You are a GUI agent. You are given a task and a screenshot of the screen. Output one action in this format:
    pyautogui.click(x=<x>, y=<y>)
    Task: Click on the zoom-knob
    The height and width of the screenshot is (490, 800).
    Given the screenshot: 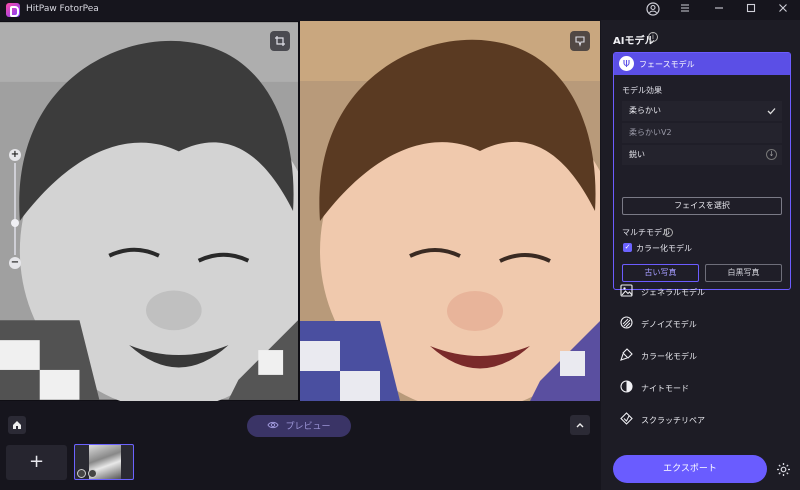 What is the action you would take?
    pyautogui.click(x=15, y=222)
    